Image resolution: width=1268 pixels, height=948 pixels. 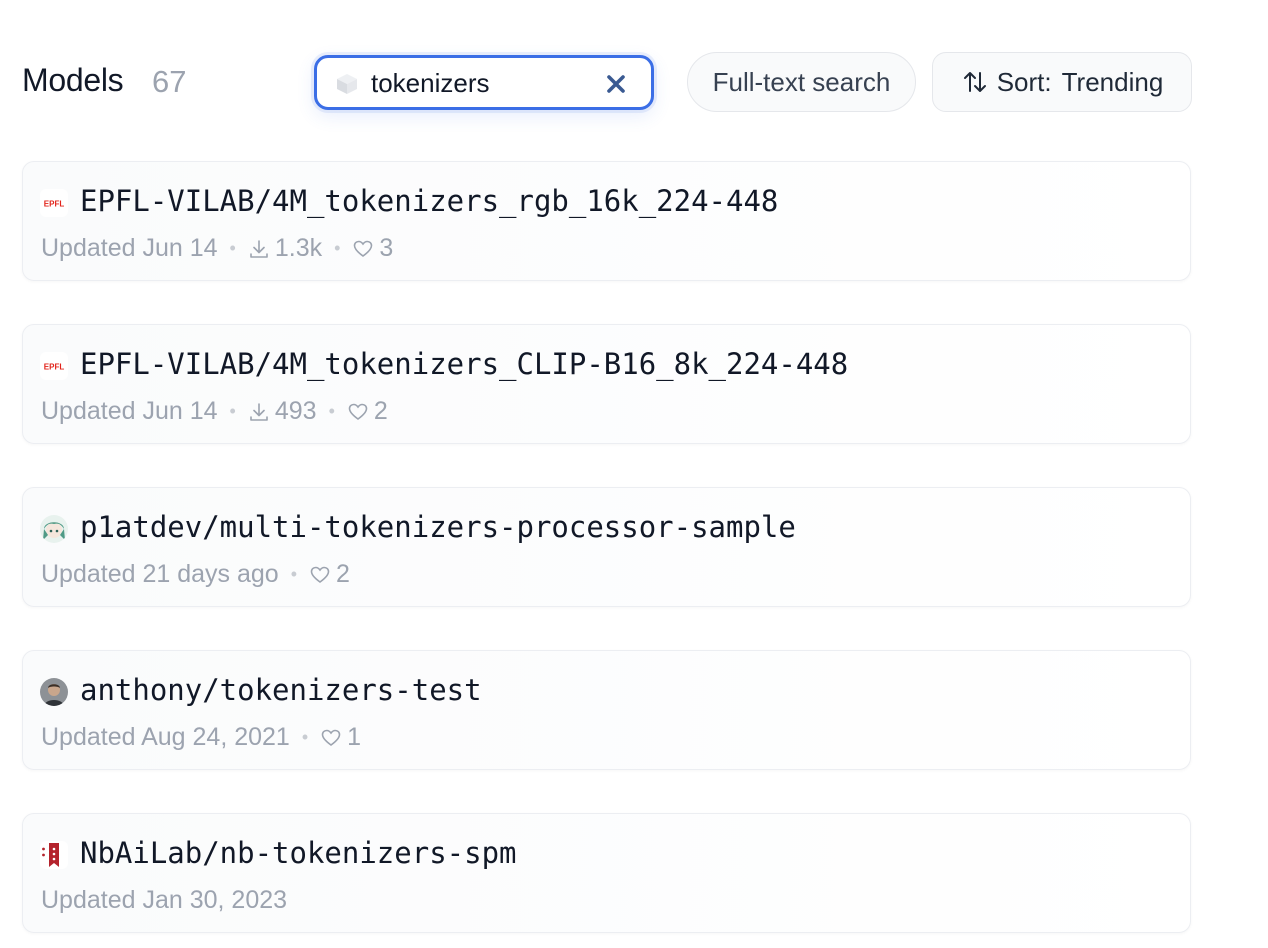 What do you see at coordinates (160, 574) in the screenshot?
I see `updated-text: Updated 21 days ago` at bounding box center [160, 574].